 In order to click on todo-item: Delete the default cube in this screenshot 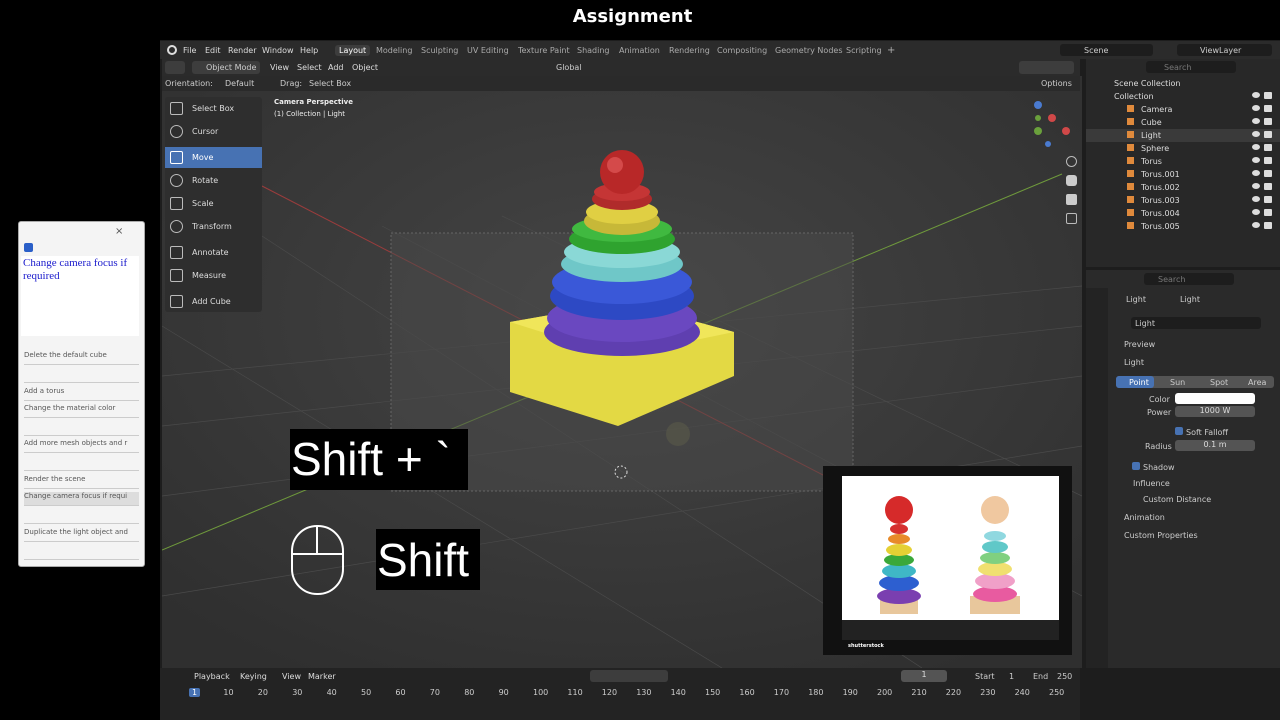, I will do `click(81, 358)`.